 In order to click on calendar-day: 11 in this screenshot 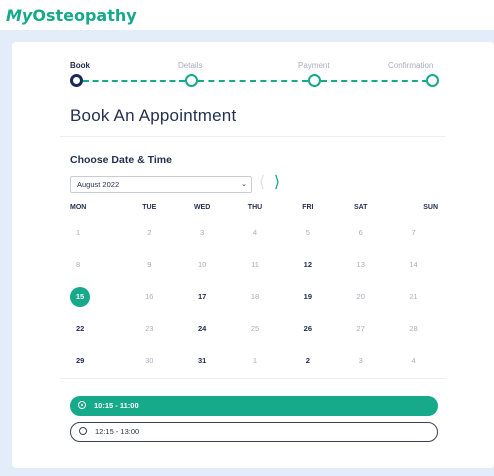, I will do `click(255, 264)`.